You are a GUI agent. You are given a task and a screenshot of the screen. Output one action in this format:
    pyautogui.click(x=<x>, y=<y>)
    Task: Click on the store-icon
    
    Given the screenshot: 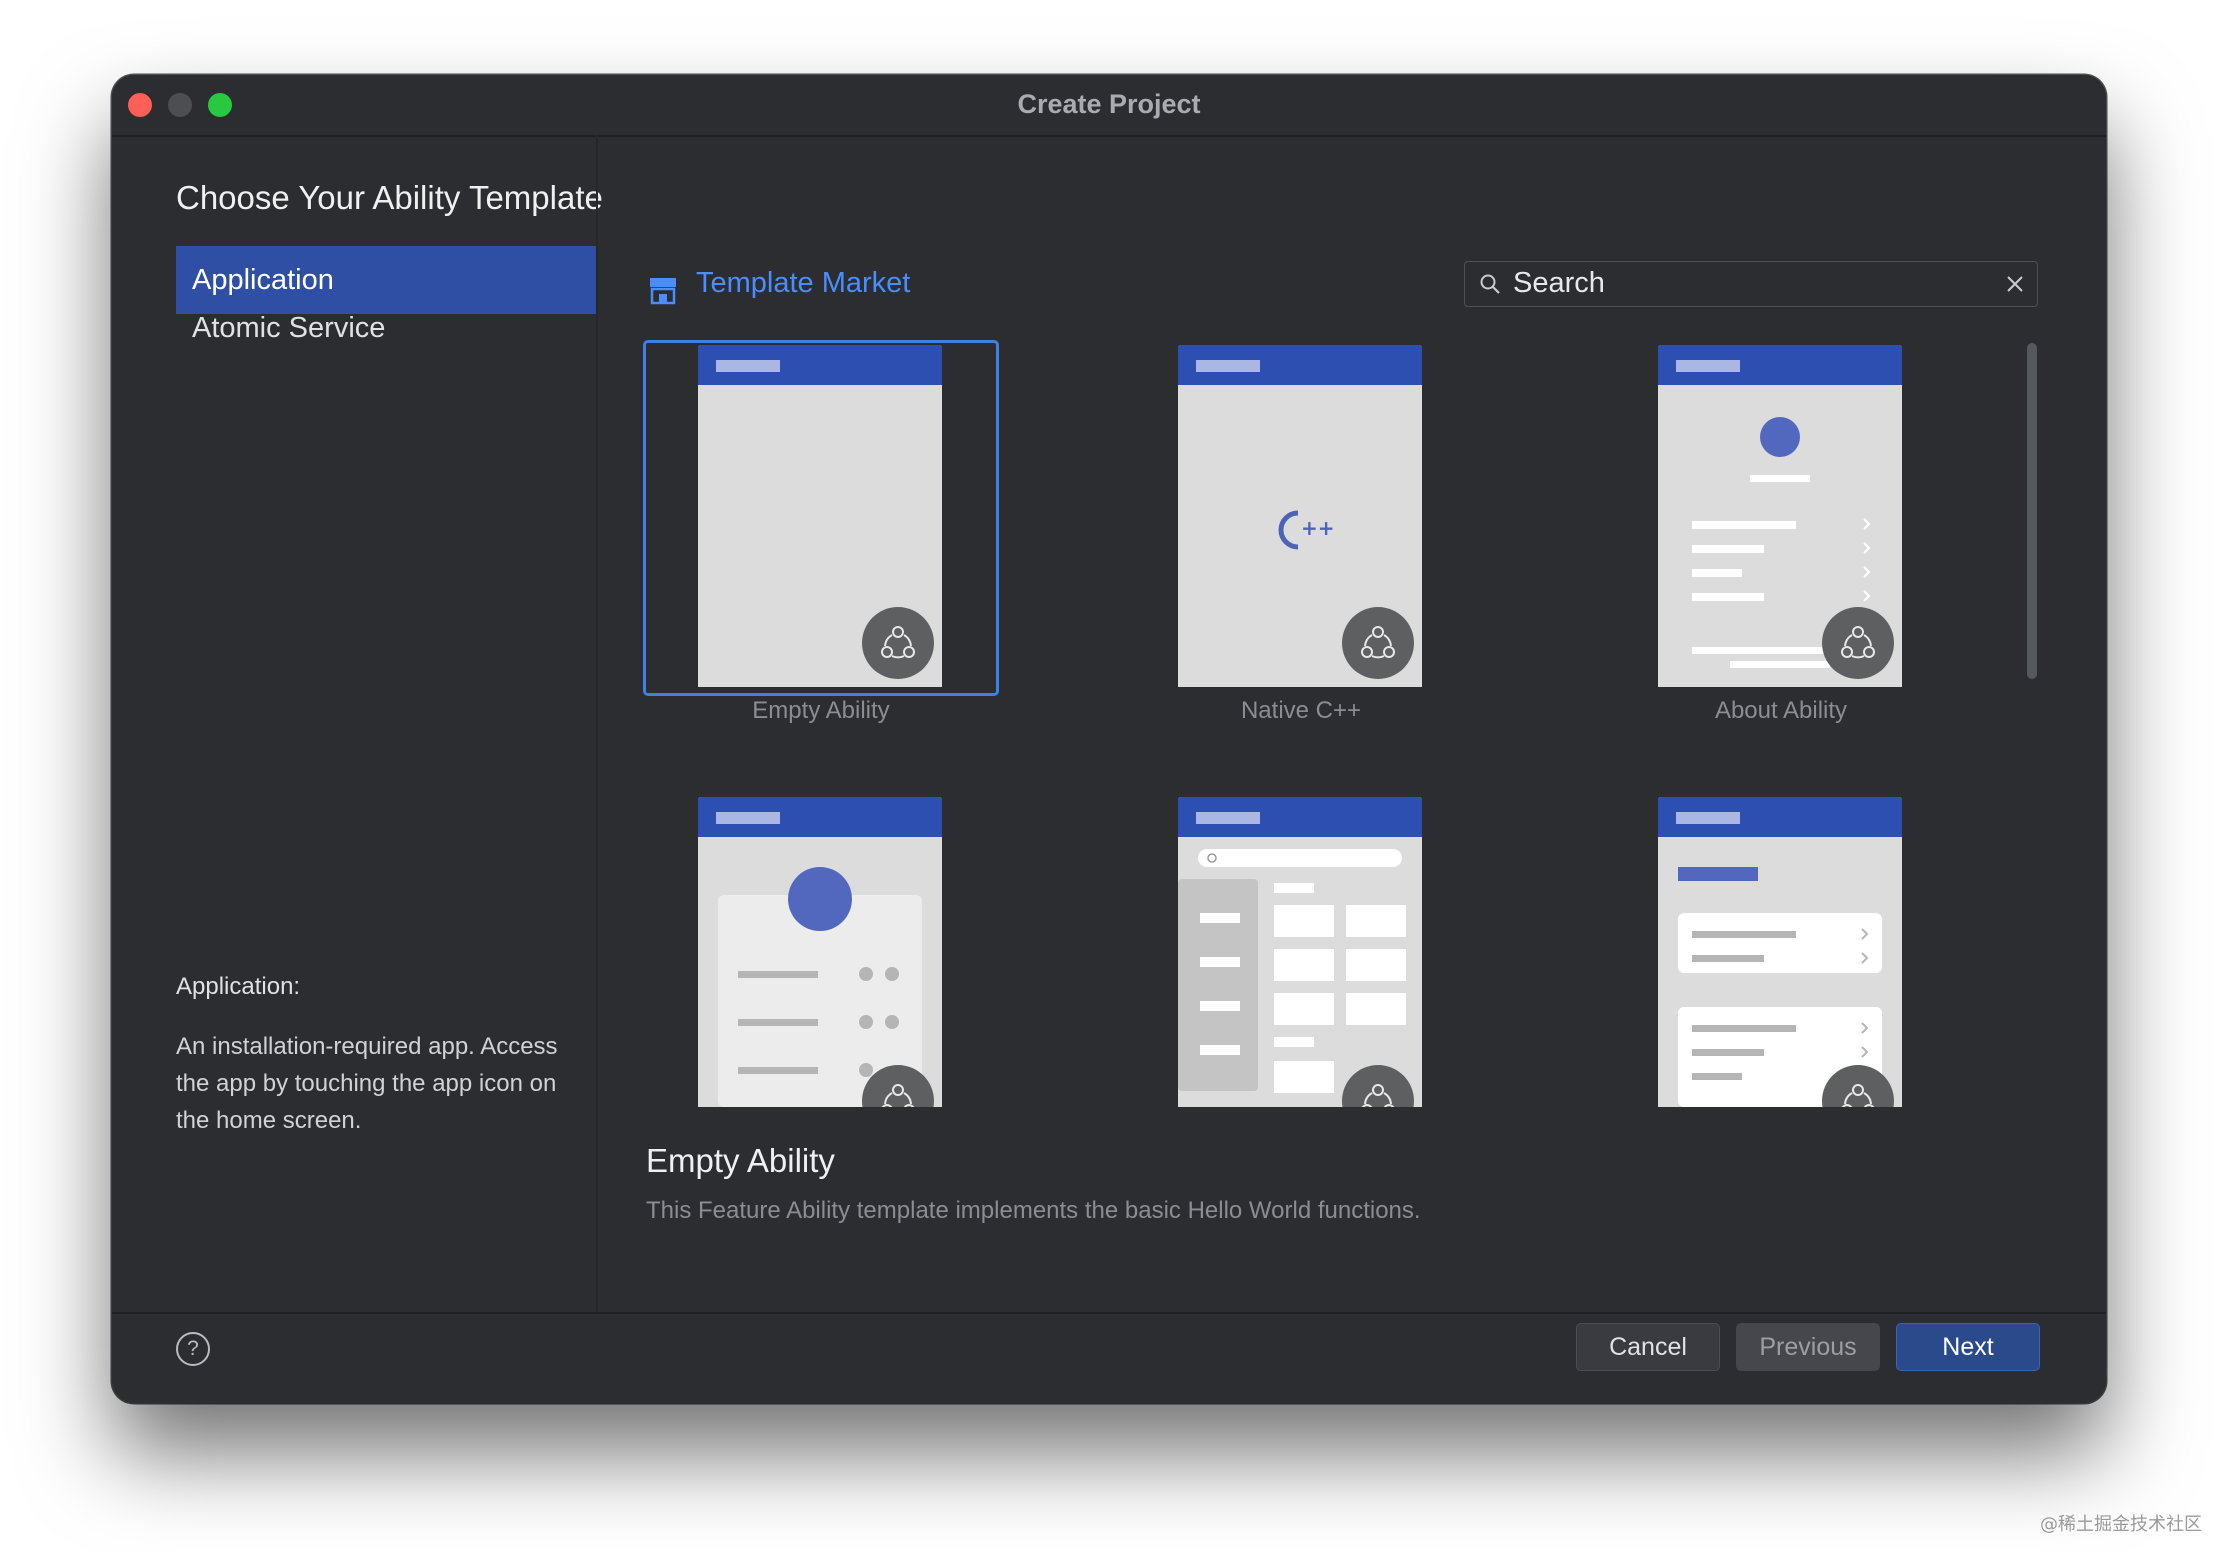 What is the action you would take?
    pyautogui.click(x=663, y=291)
    